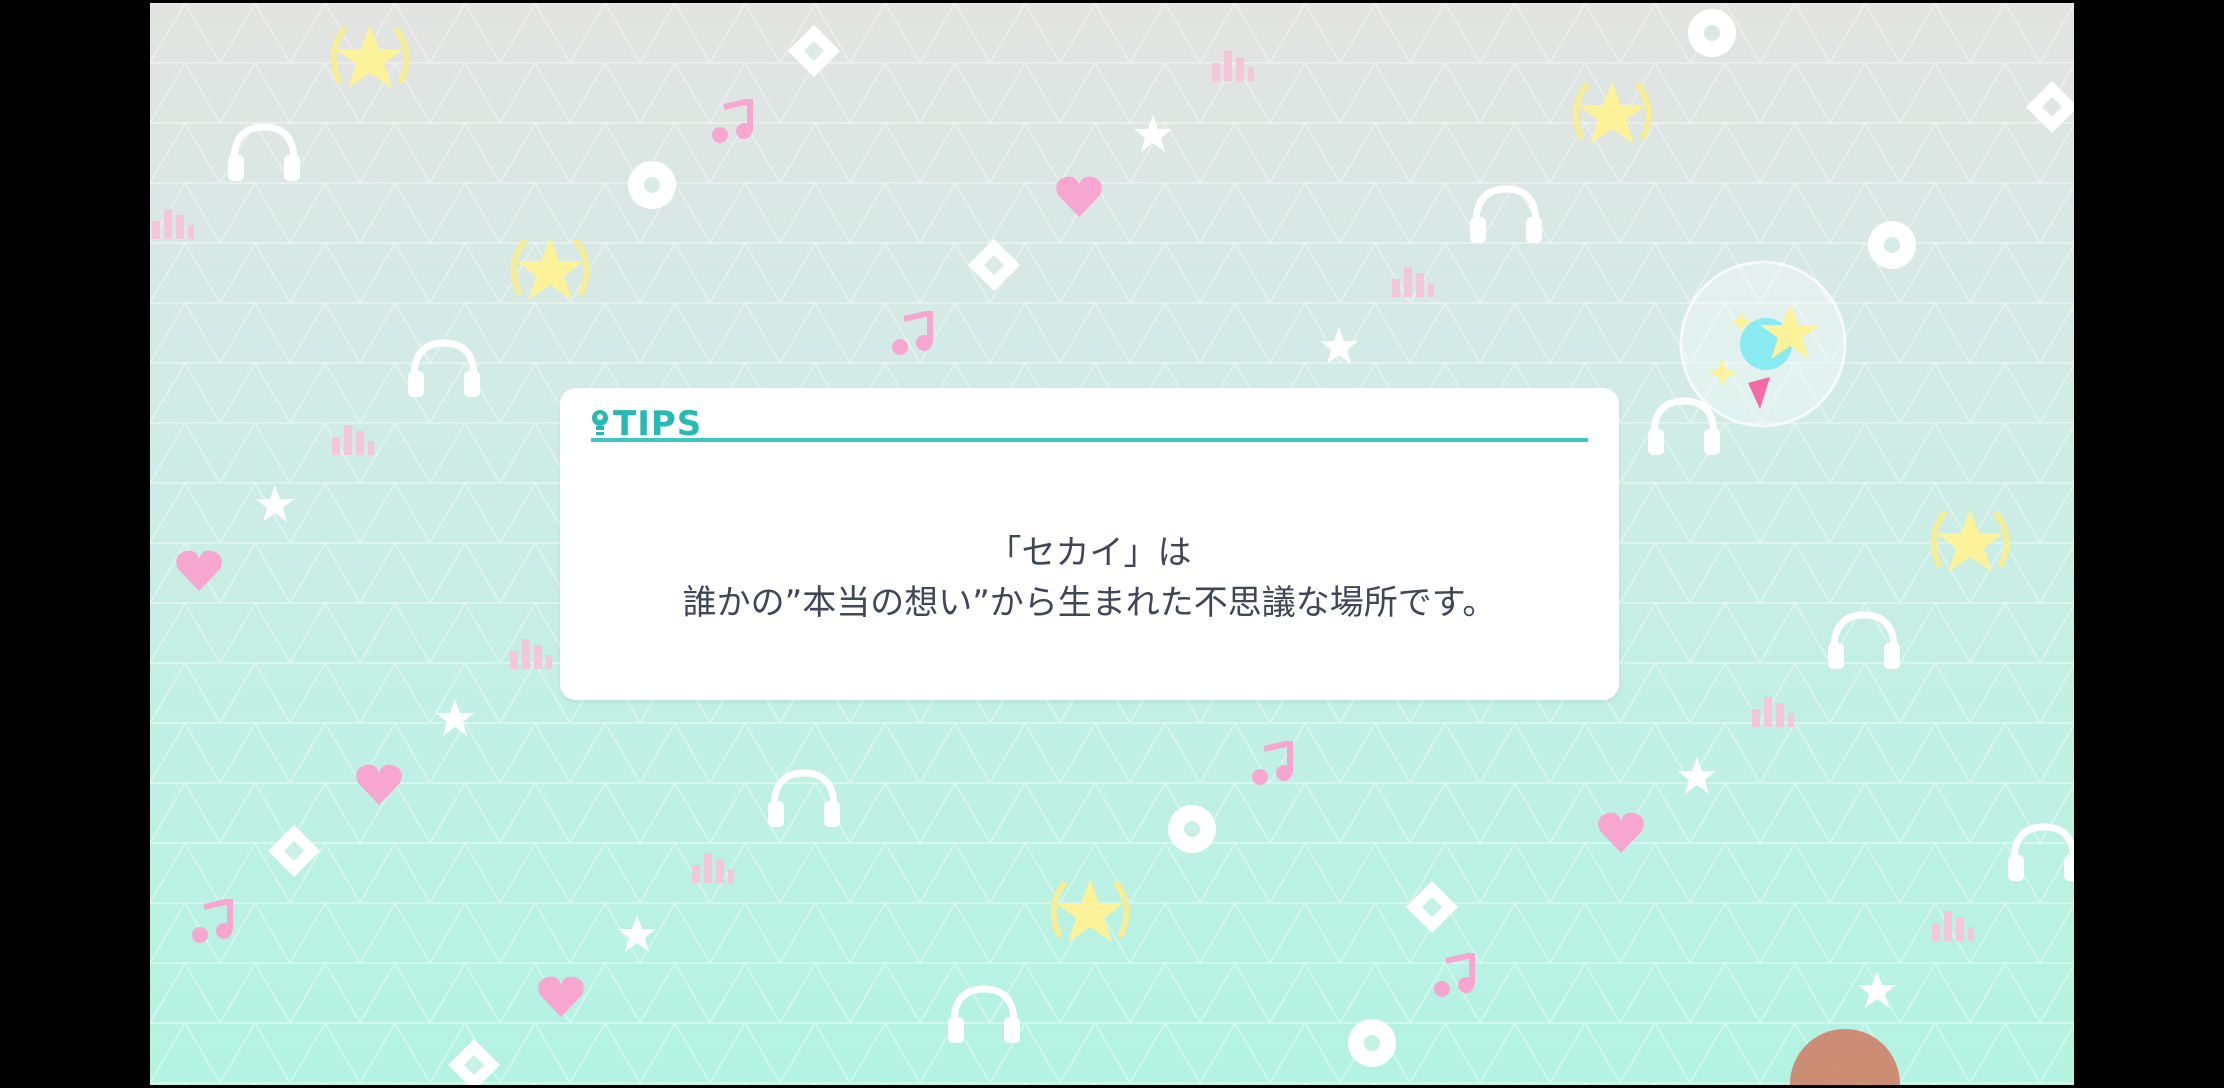  I want to click on tips-heading: TIPS, so click(658, 424).